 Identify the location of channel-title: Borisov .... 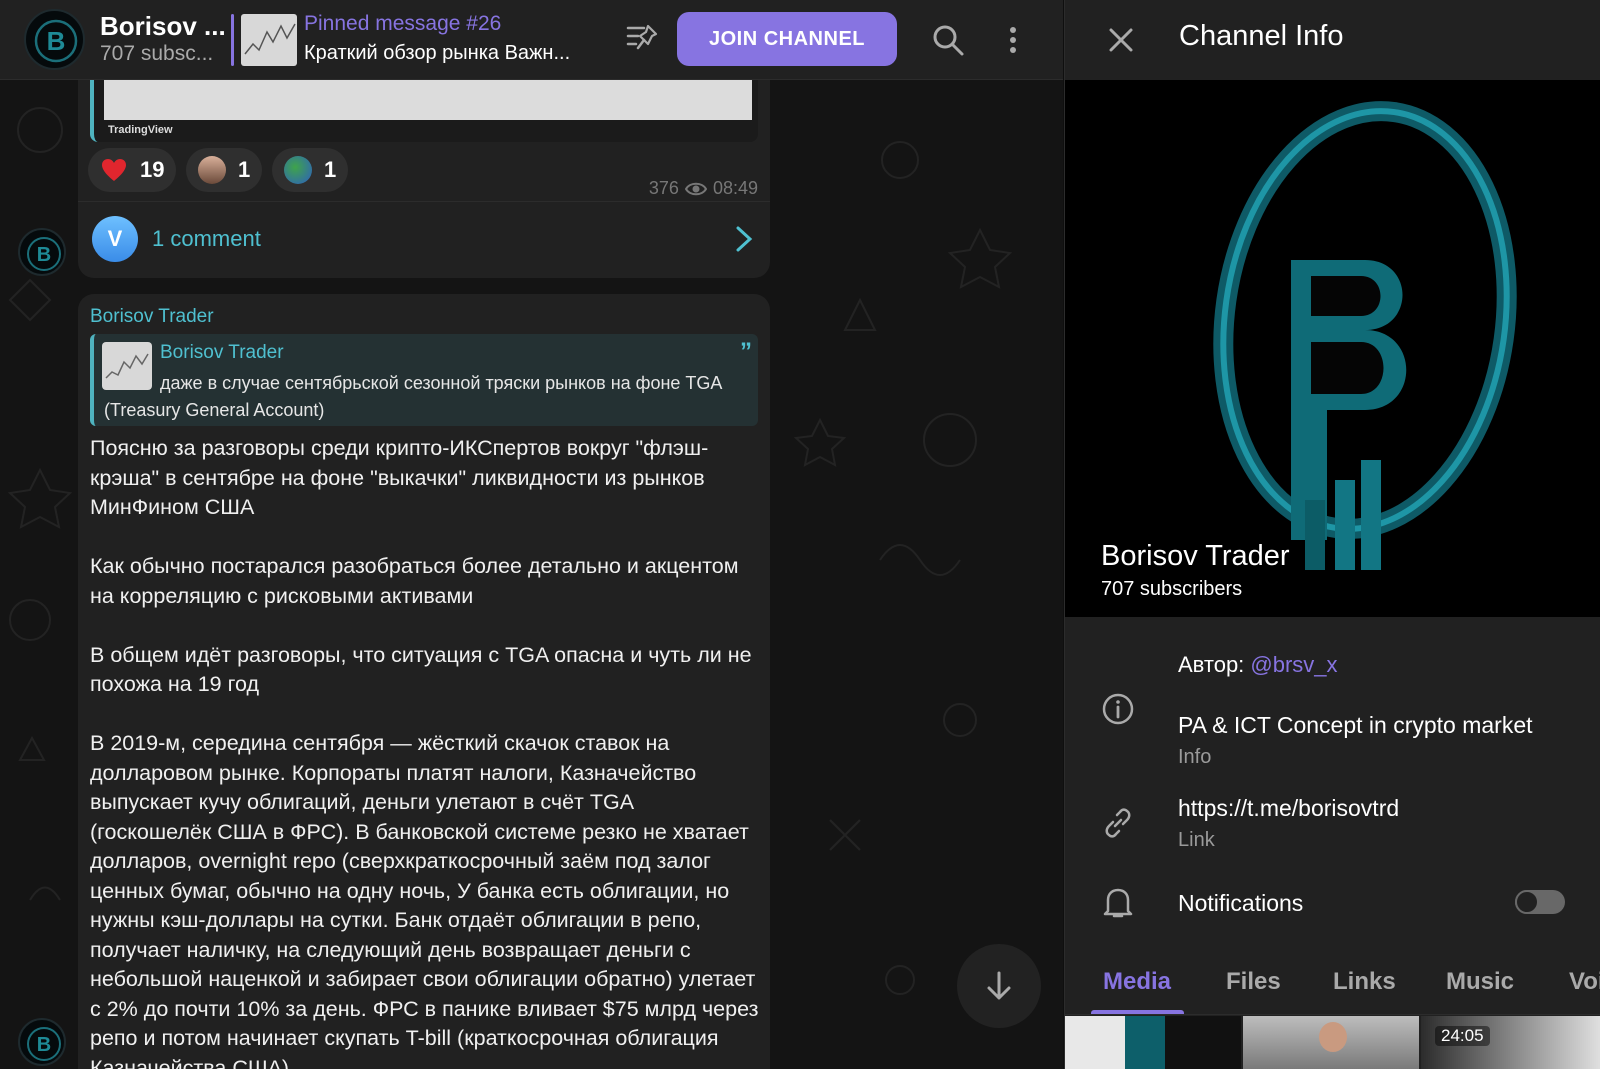
(163, 26).